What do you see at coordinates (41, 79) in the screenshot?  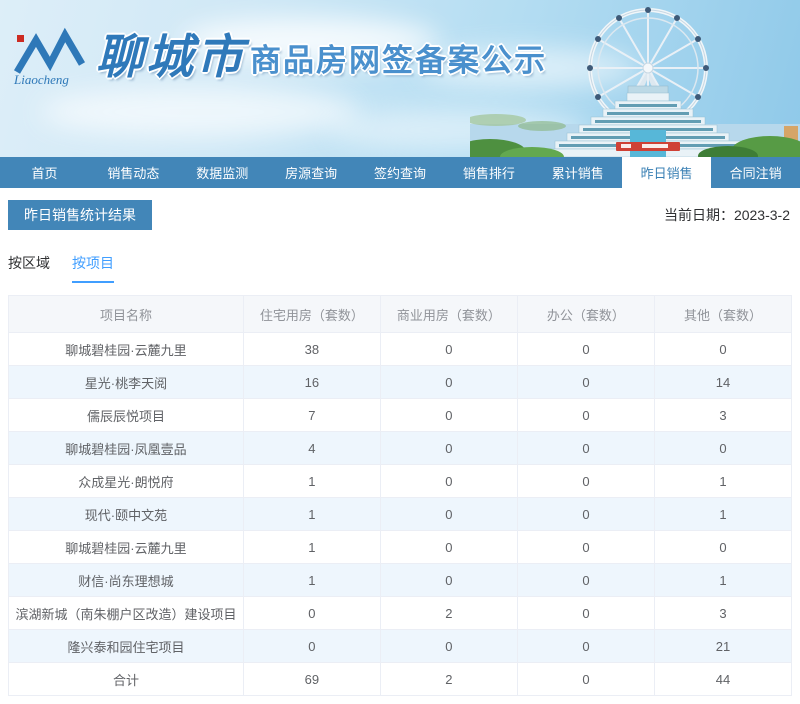 I see `logo-text: Liaocheng` at bounding box center [41, 79].